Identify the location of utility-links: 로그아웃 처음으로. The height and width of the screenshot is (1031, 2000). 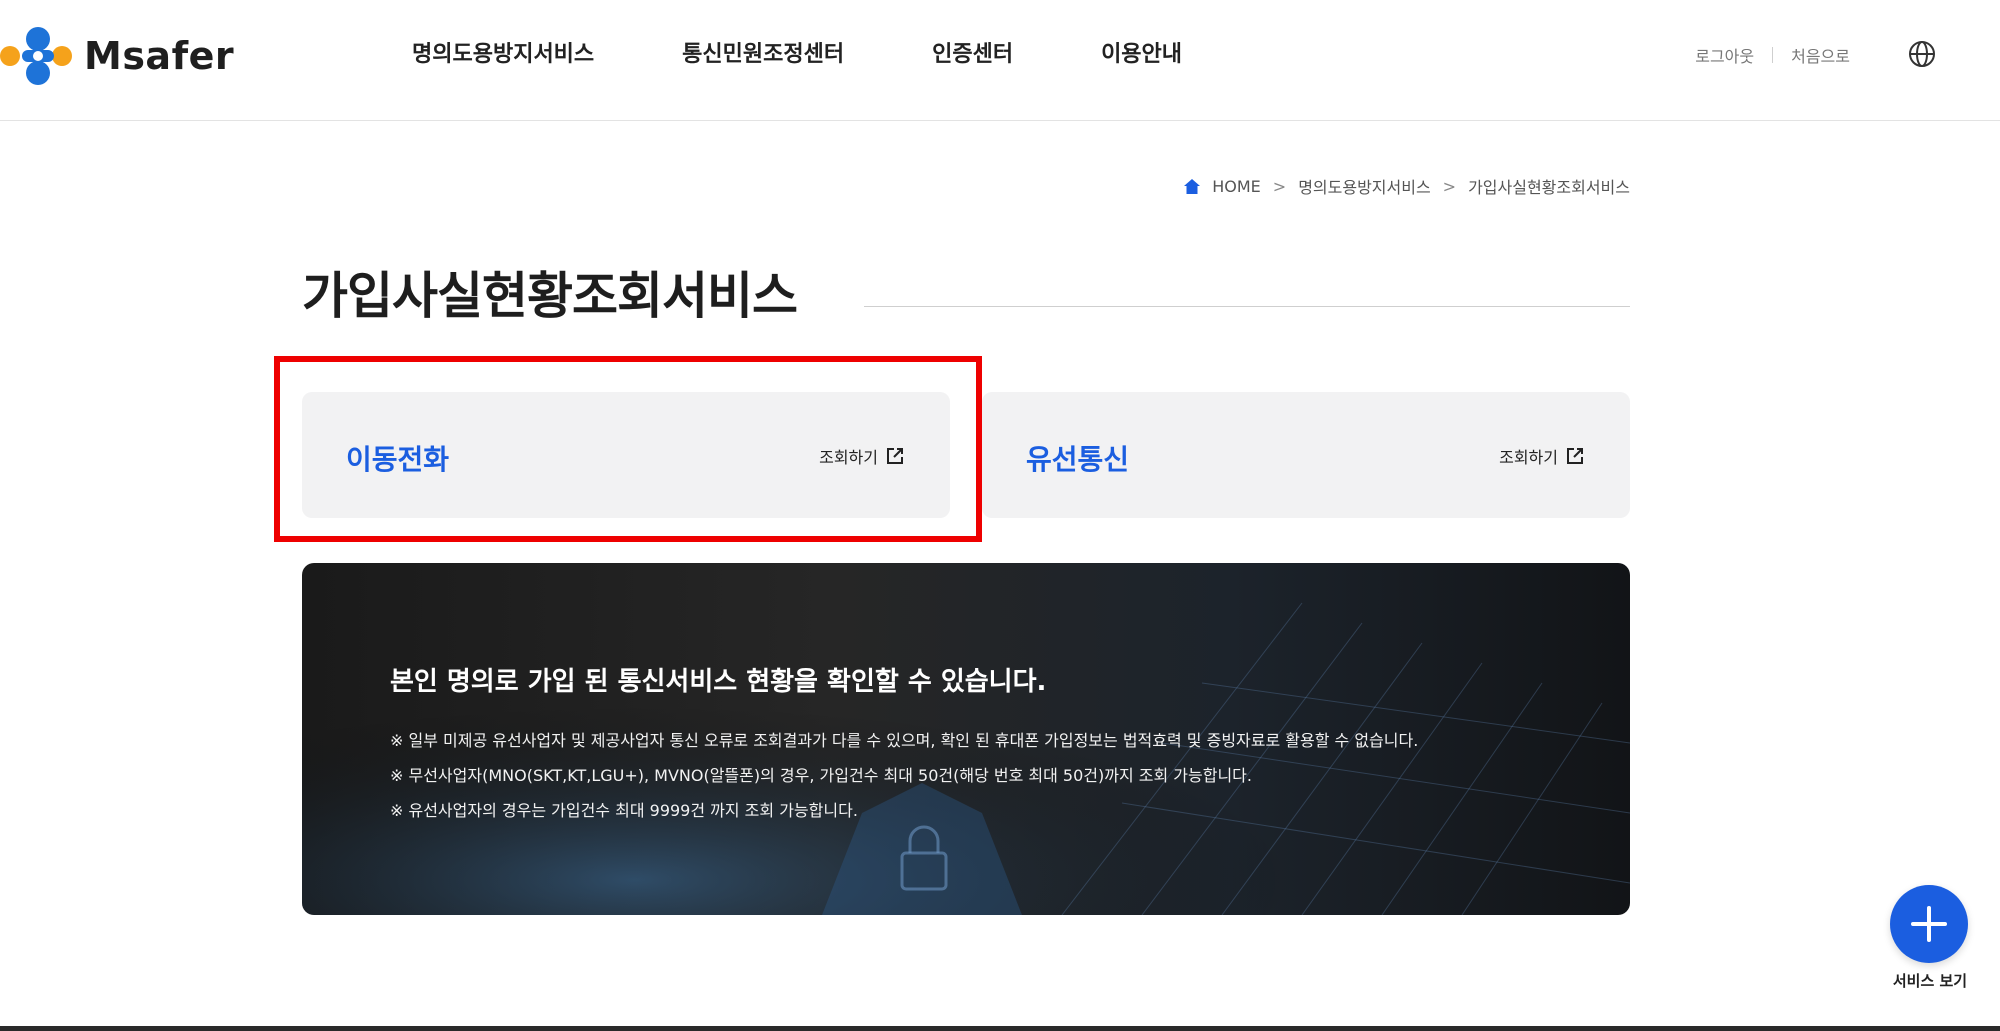
(1772, 55).